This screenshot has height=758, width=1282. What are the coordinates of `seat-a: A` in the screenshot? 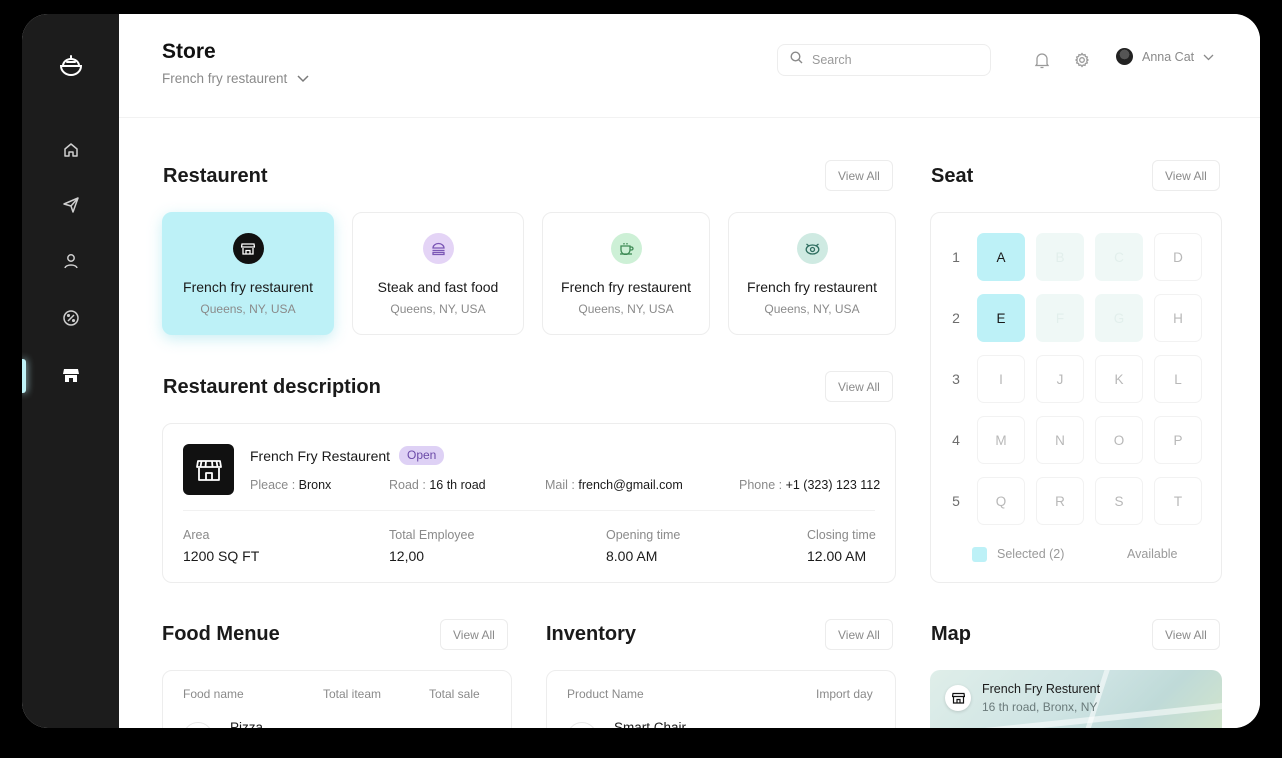 It's located at (1001, 257).